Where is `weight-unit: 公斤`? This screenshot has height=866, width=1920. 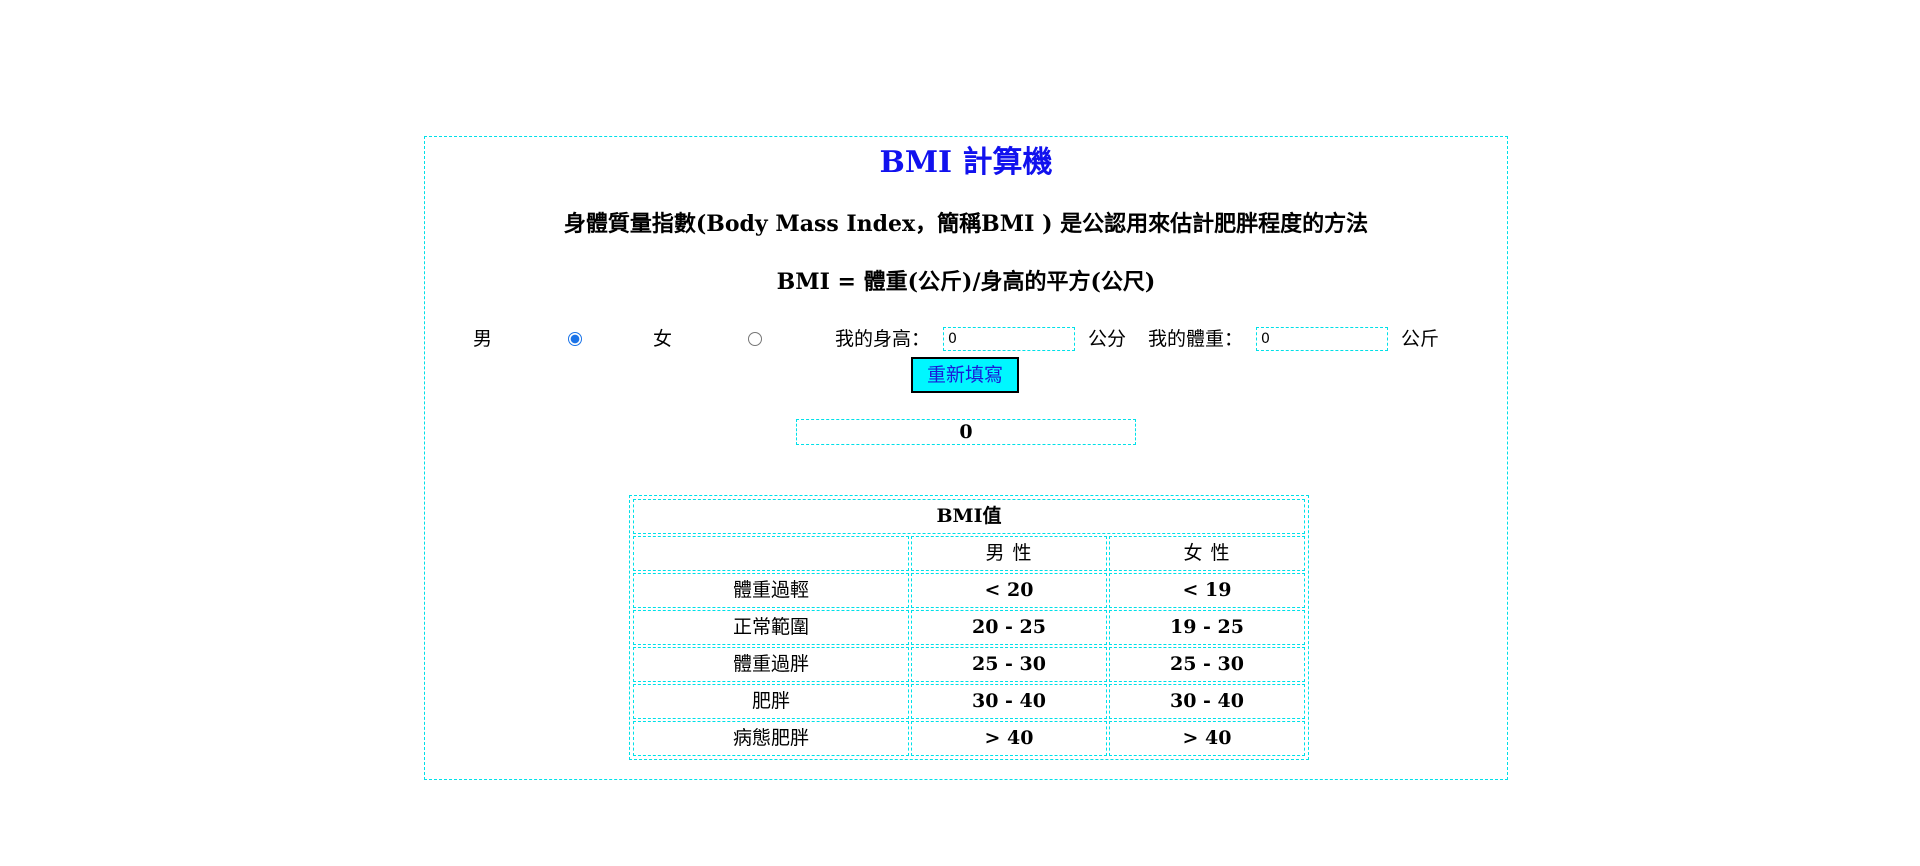 weight-unit: 公斤 is located at coordinates (1420, 339).